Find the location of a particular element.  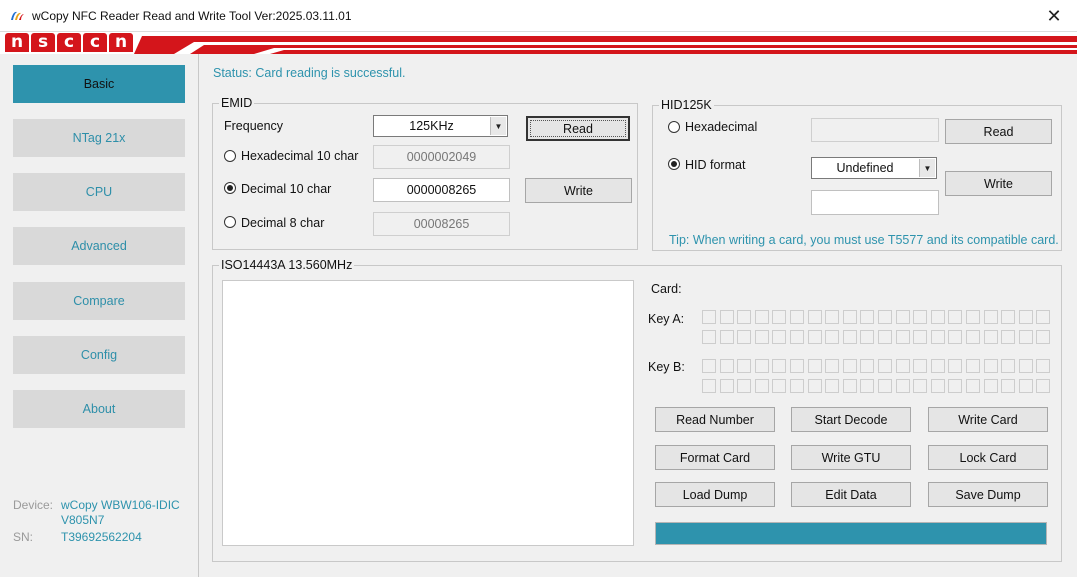

save-dump-button: Save Dump is located at coordinates (988, 494).